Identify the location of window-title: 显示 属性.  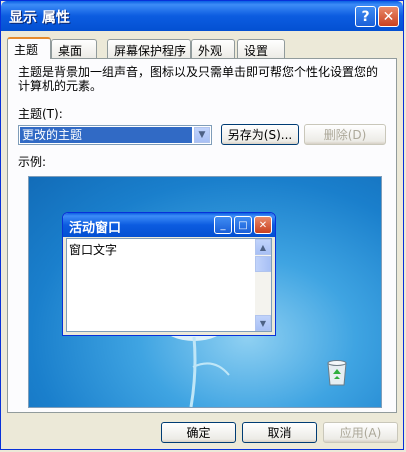
(39, 18).